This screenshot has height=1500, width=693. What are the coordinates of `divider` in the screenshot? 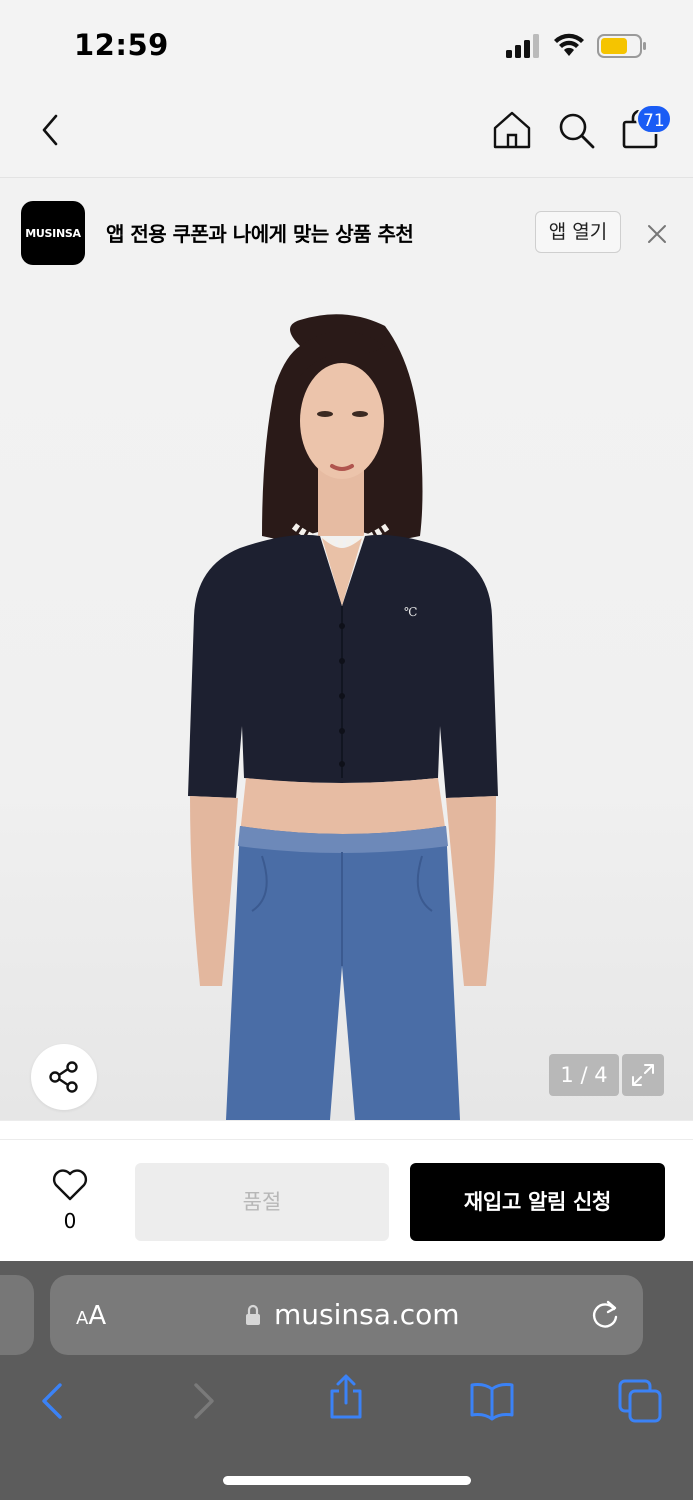 It's located at (346, 1139).